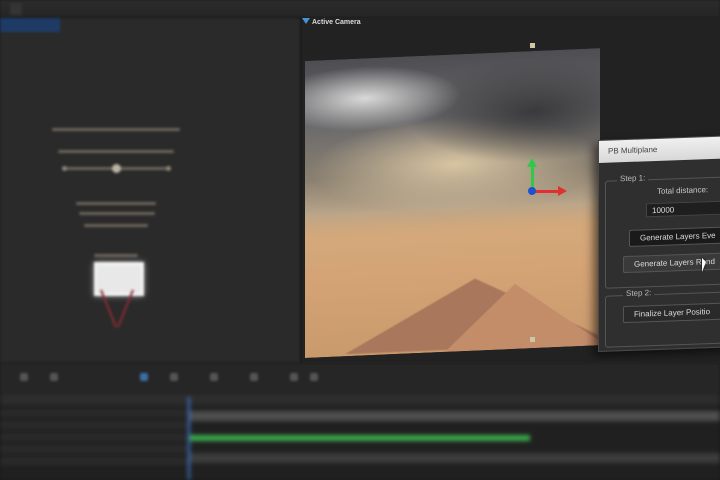 Image resolution: width=720 pixels, height=480 pixels. Describe the element at coordinates (671, 313) in the screenshot. I see `finalize-button: Finalize Layer Positio` at that location.